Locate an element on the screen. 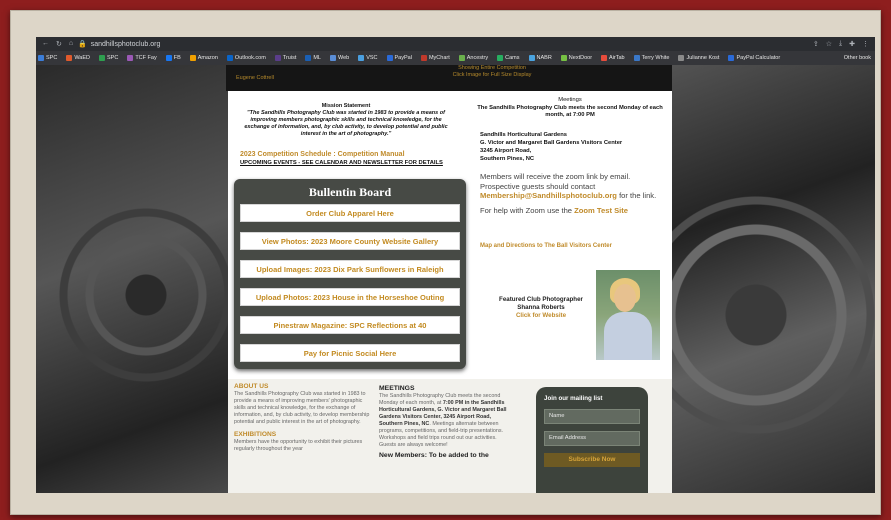 The height and width of the screenshot is (520, 891). photographer-name: Shanna Roberts is located at coordinates (541, 307).